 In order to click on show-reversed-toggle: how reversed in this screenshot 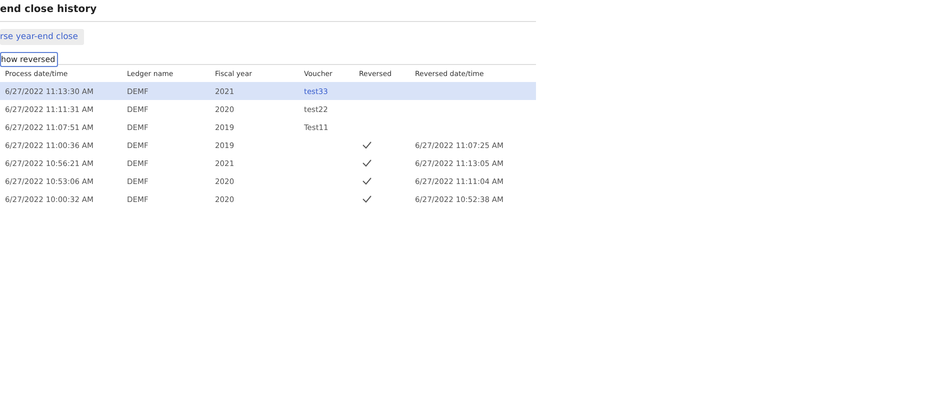, I will do `click(29, 59)`.